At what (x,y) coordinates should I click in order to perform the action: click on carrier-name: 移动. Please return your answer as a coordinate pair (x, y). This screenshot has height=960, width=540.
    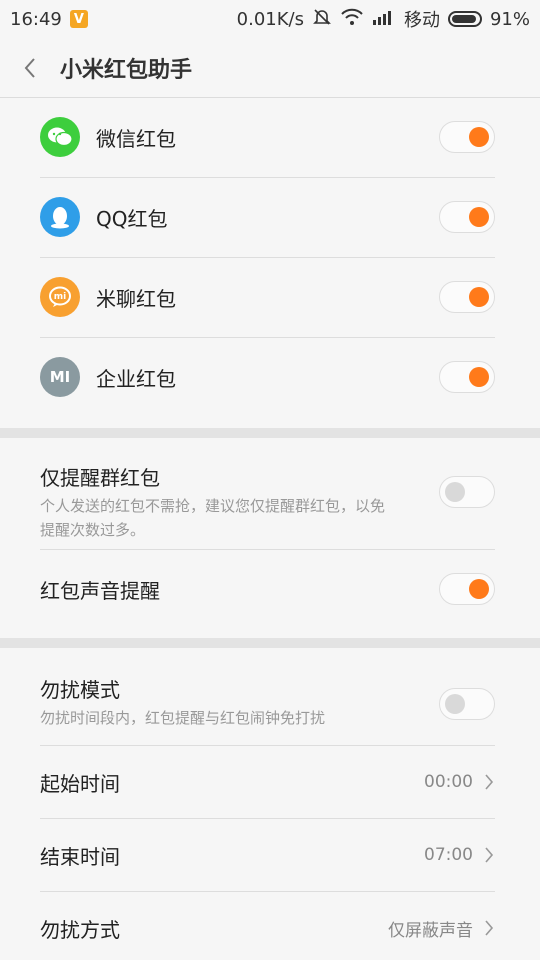
    Looking at the image, I should click on (421, 20).